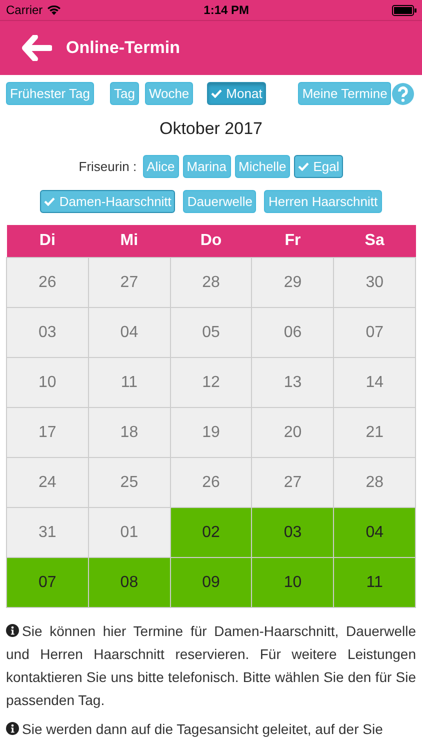 The image size is (422, 750). Describe the element at coordinates (293, 383) in the screenshot. I see `day-cell: 13` at that location.